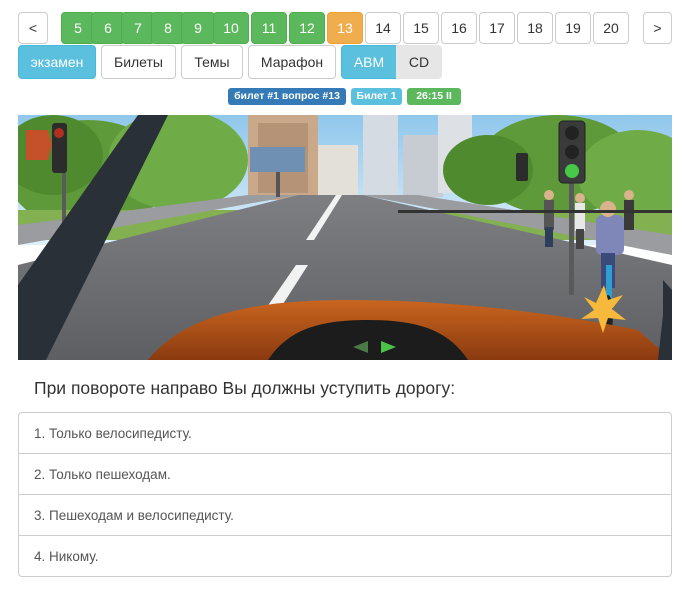  I want to click on page-button-19: 19, so click(573, 28).